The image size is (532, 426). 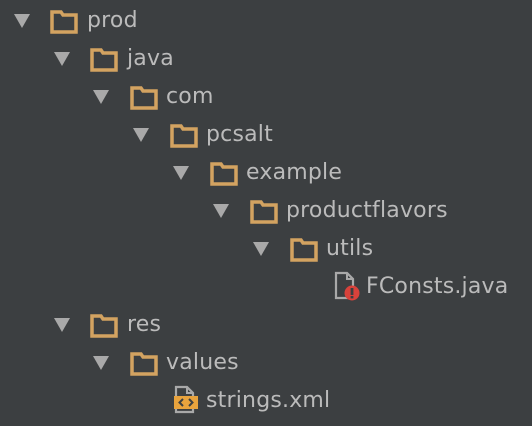 I want to click on tree-label: values, so click(x=202, y=362).